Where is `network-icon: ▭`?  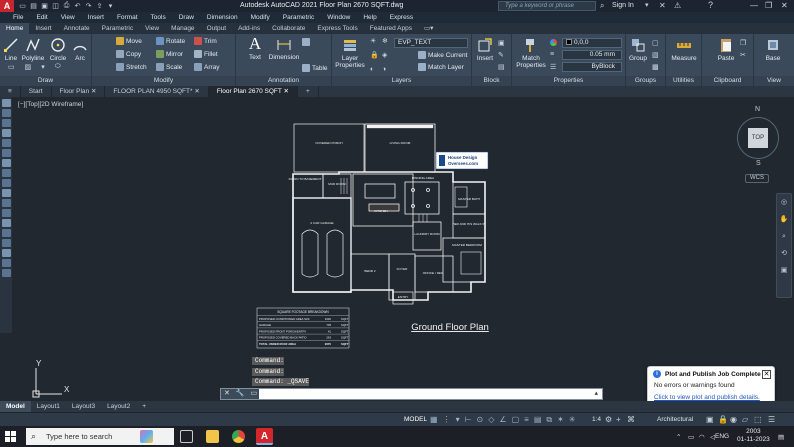
network-icon: ▭ is located at coordinates (691, 437).